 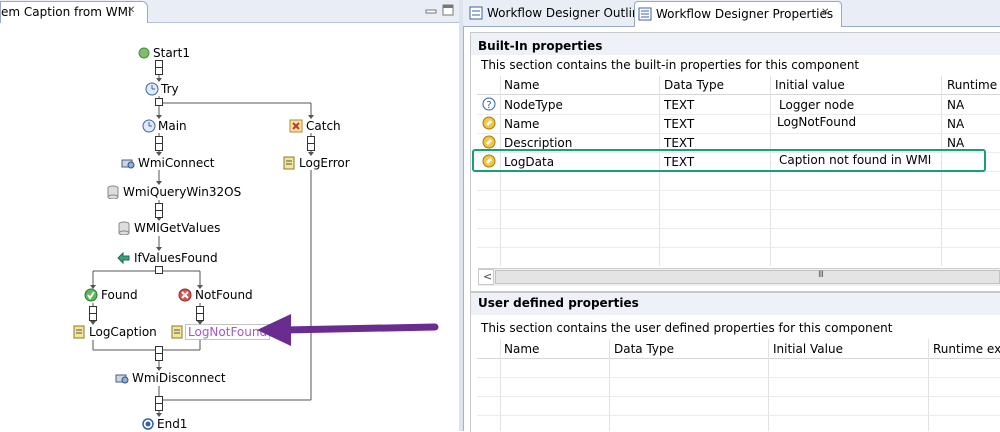 I want to click on check-icon, so click(x=91, y=295).